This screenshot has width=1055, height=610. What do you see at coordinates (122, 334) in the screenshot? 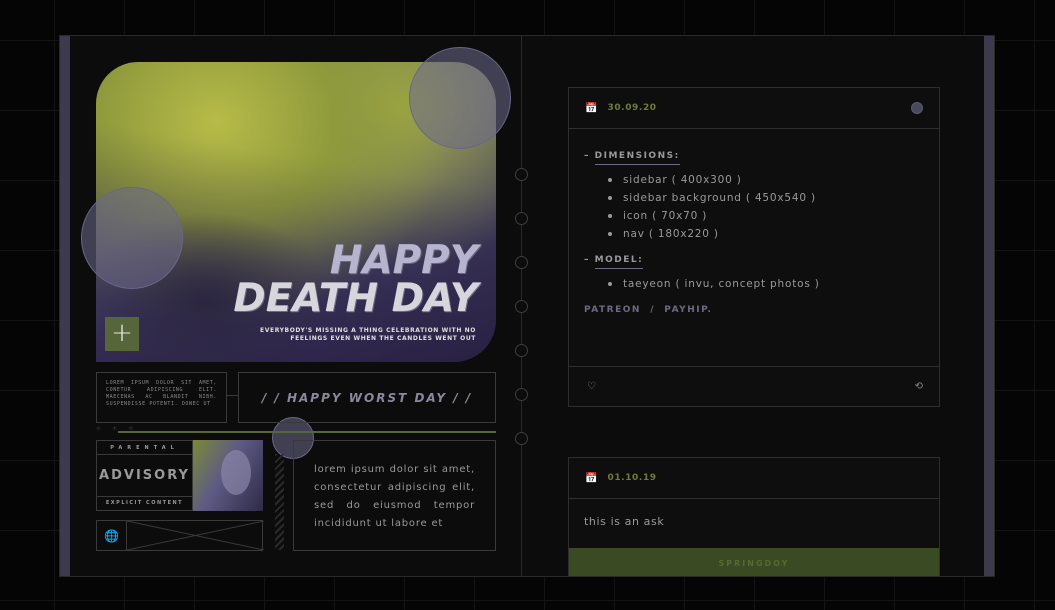
I see `plus-icon: +` at bounding box center [122, 334].